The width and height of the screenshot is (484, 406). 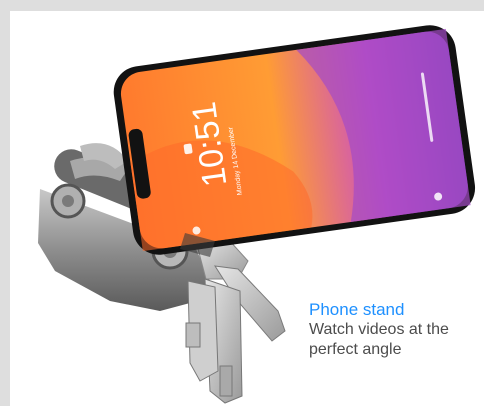 What do you see at coordinates (355, 349) in the screenshot?
I see `caption-line-2: perfect angle` at bounding box center [355, 349].